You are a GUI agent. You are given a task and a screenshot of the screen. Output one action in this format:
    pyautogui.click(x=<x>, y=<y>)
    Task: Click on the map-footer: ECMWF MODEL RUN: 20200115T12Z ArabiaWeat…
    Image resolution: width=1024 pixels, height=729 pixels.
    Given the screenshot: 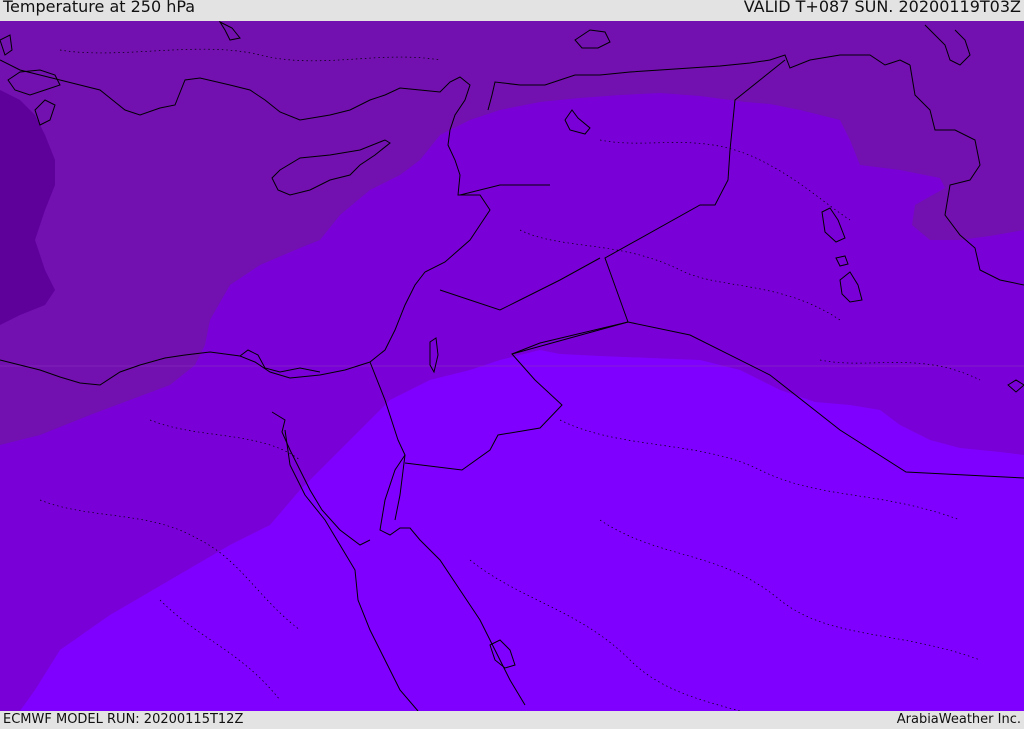 What is the action you would take?
    pyautogui.click(x=512, y=720)
    